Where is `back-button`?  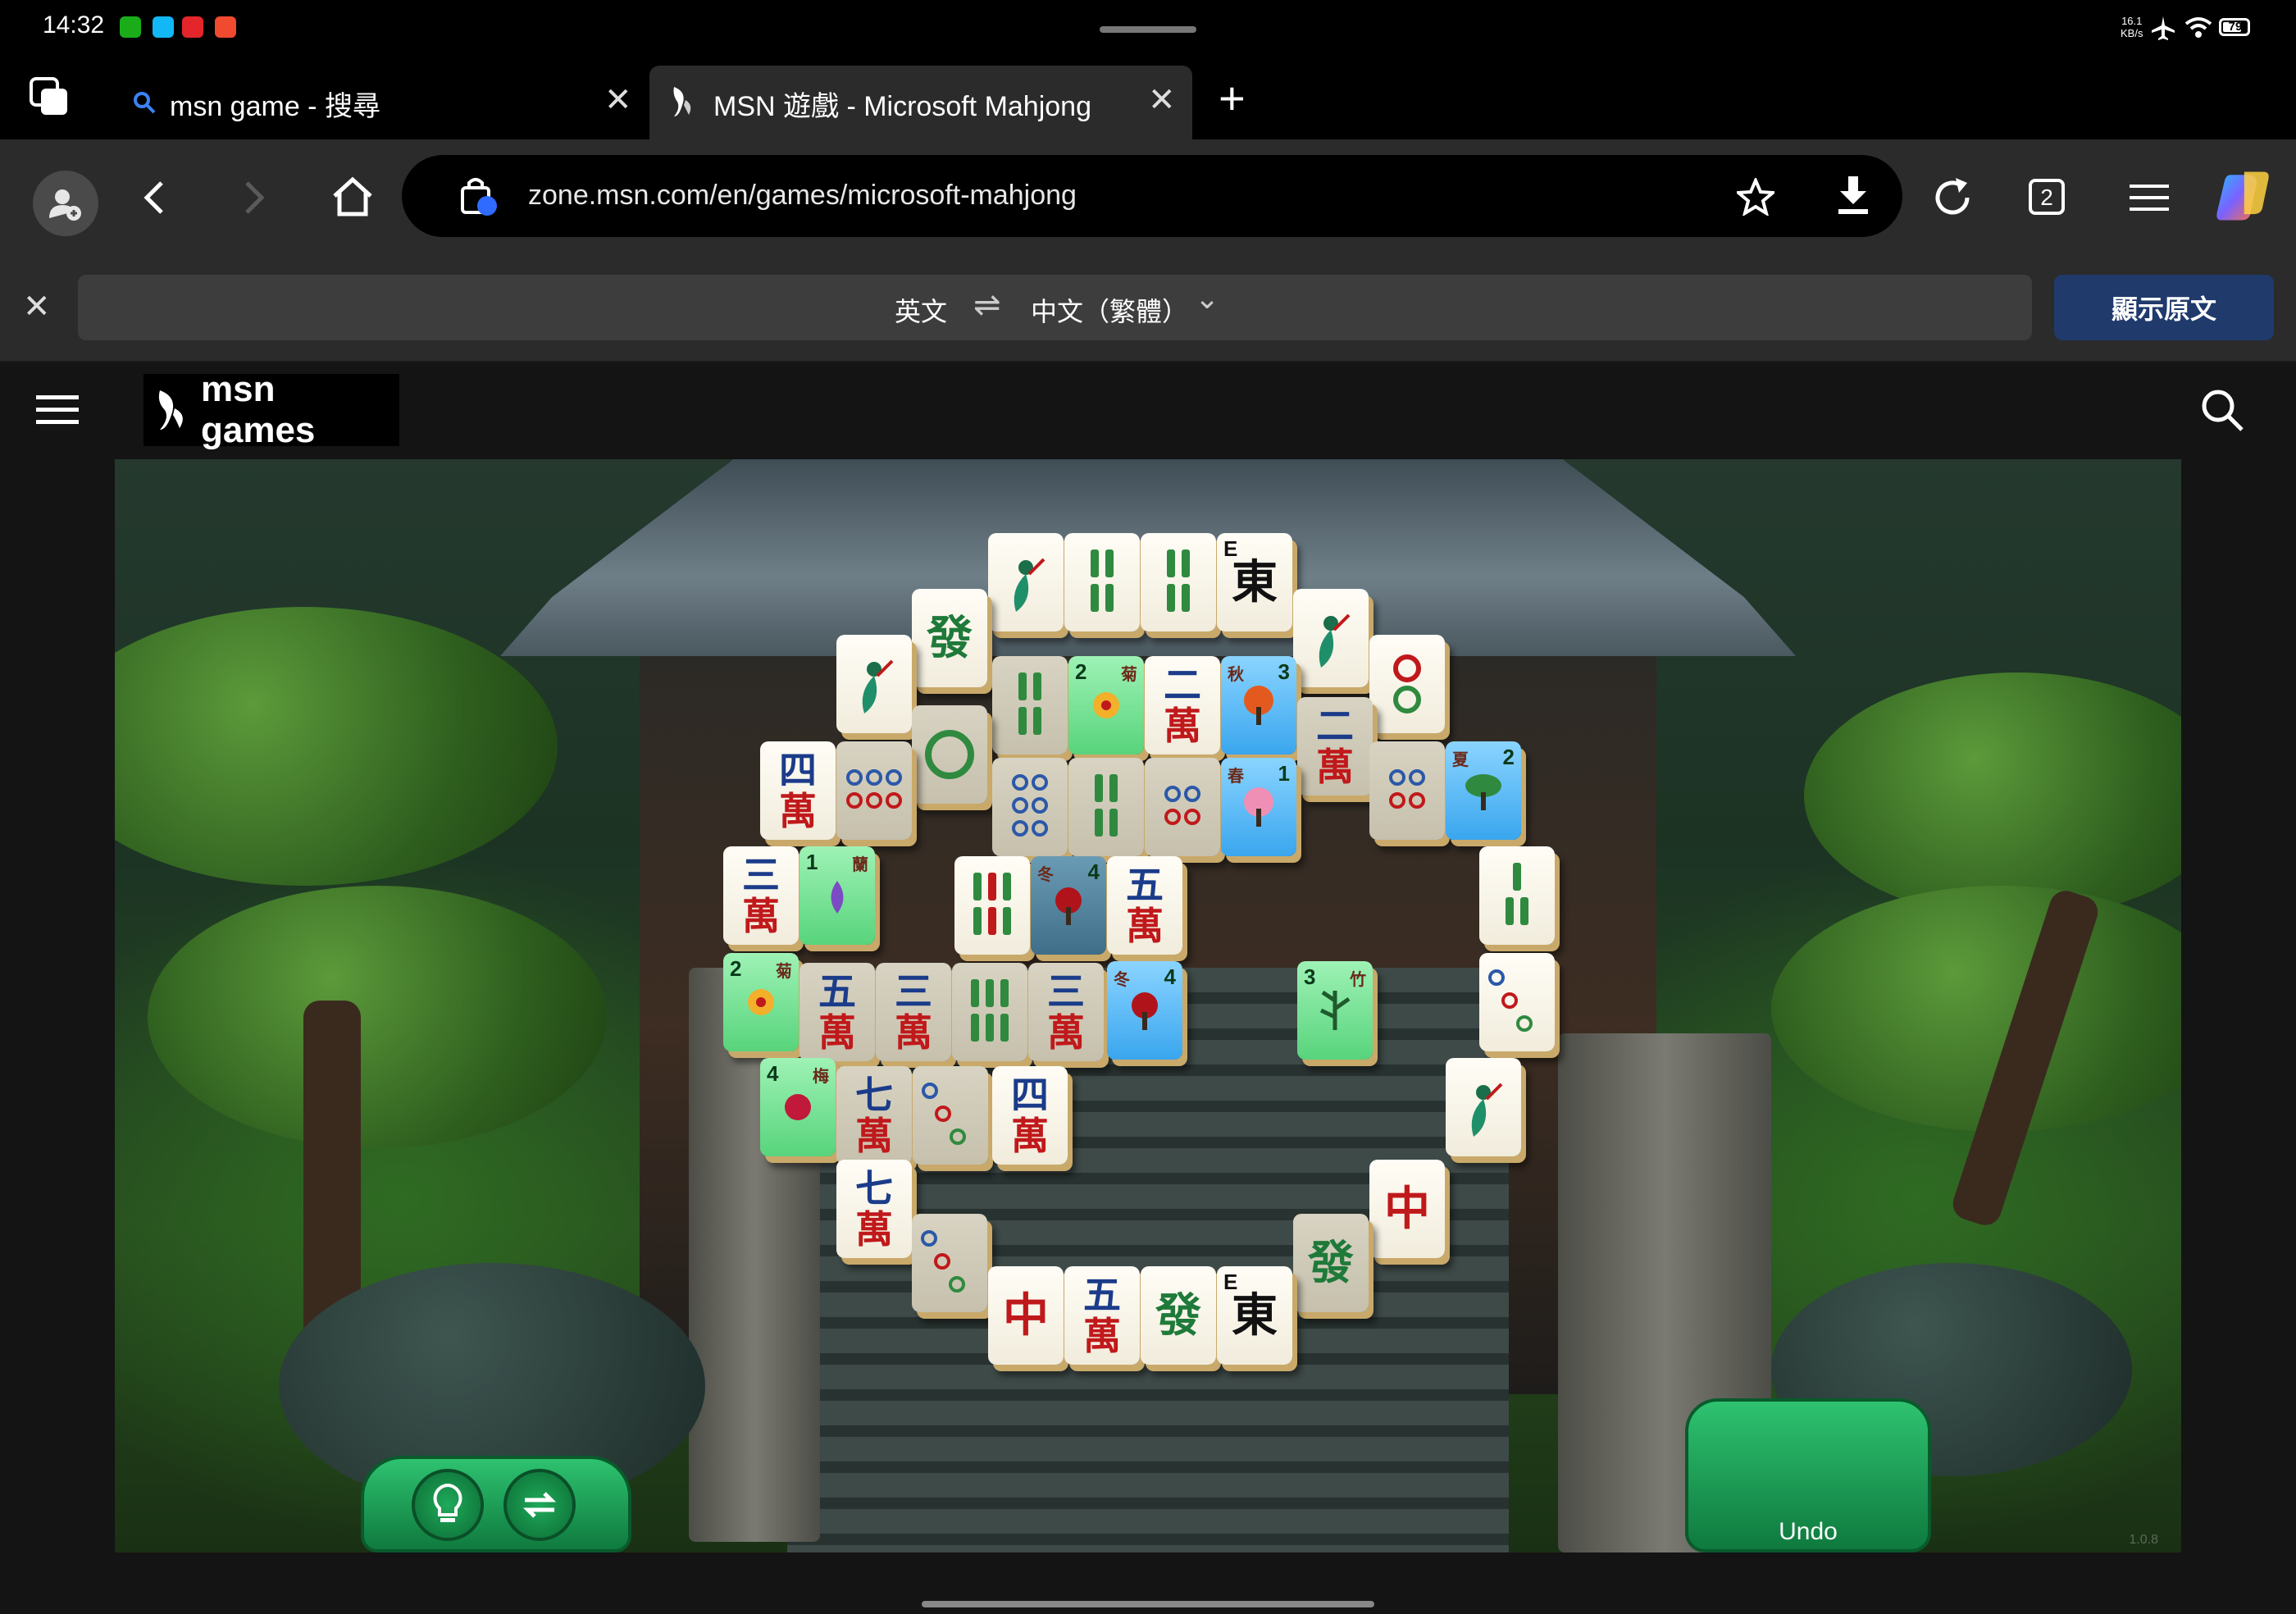
back-button is located at coordinates (155, 197).